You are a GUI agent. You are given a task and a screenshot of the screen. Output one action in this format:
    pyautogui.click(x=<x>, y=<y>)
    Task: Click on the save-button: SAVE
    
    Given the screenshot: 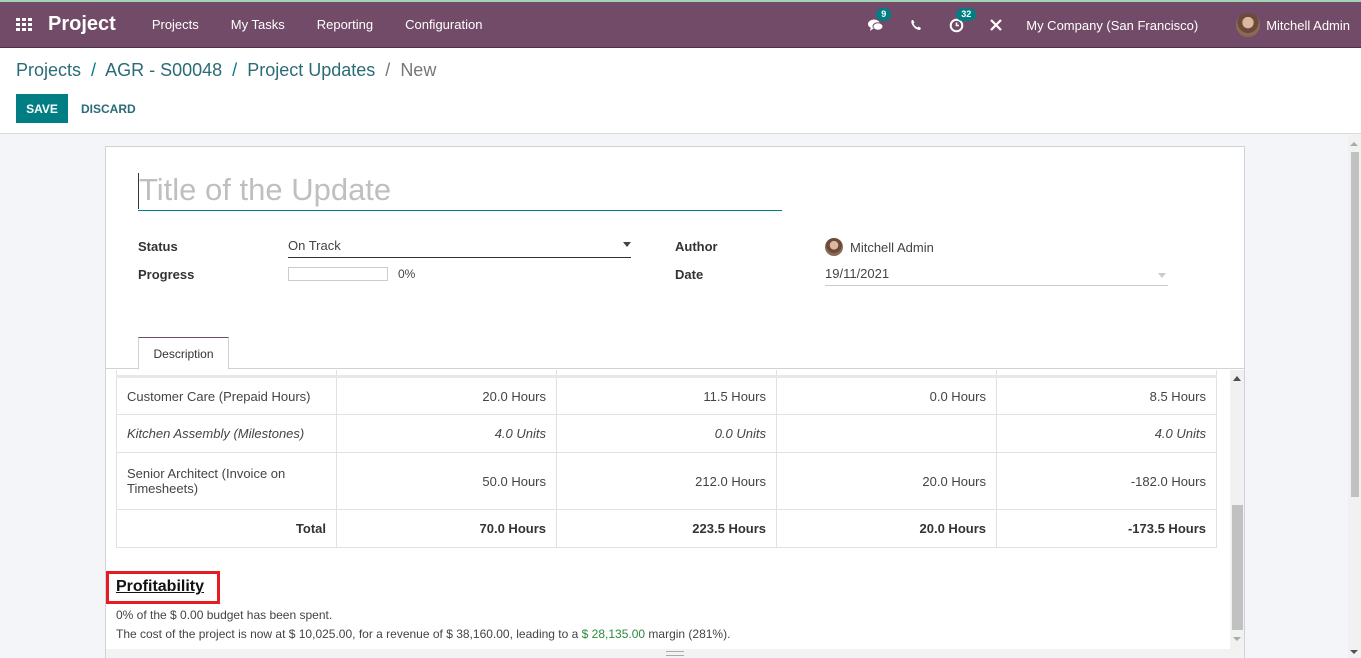 What is the action you would take?
    pyautogui.click(x=42, y=108)
    